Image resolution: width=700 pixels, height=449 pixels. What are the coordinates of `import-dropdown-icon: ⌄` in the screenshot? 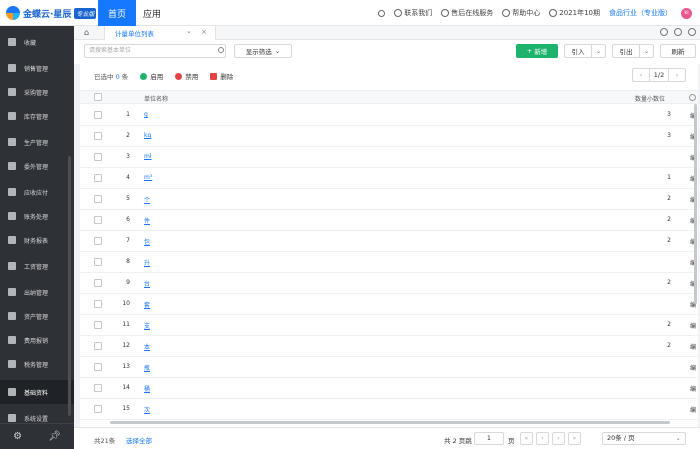 It's located at (598, 51).